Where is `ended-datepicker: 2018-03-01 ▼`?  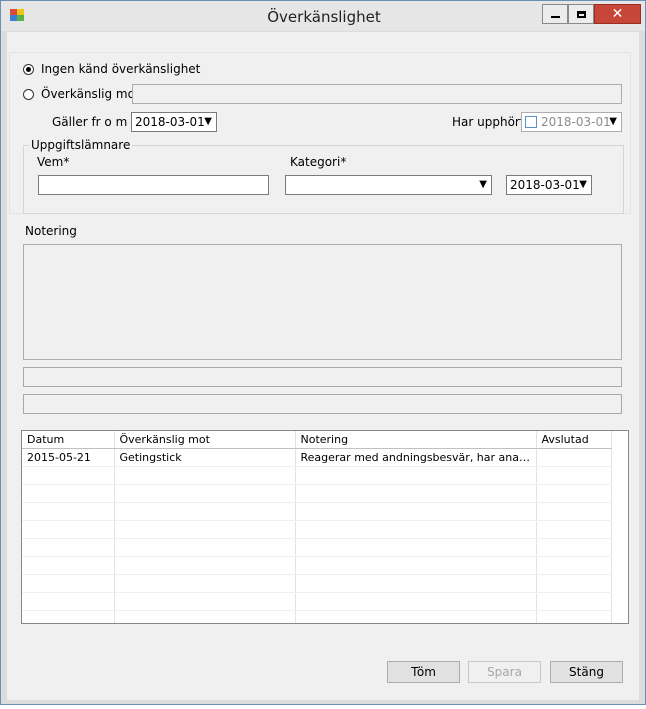
ended-datepicker: 2018-03-01 ▼ is located at coordinates (571, 122).